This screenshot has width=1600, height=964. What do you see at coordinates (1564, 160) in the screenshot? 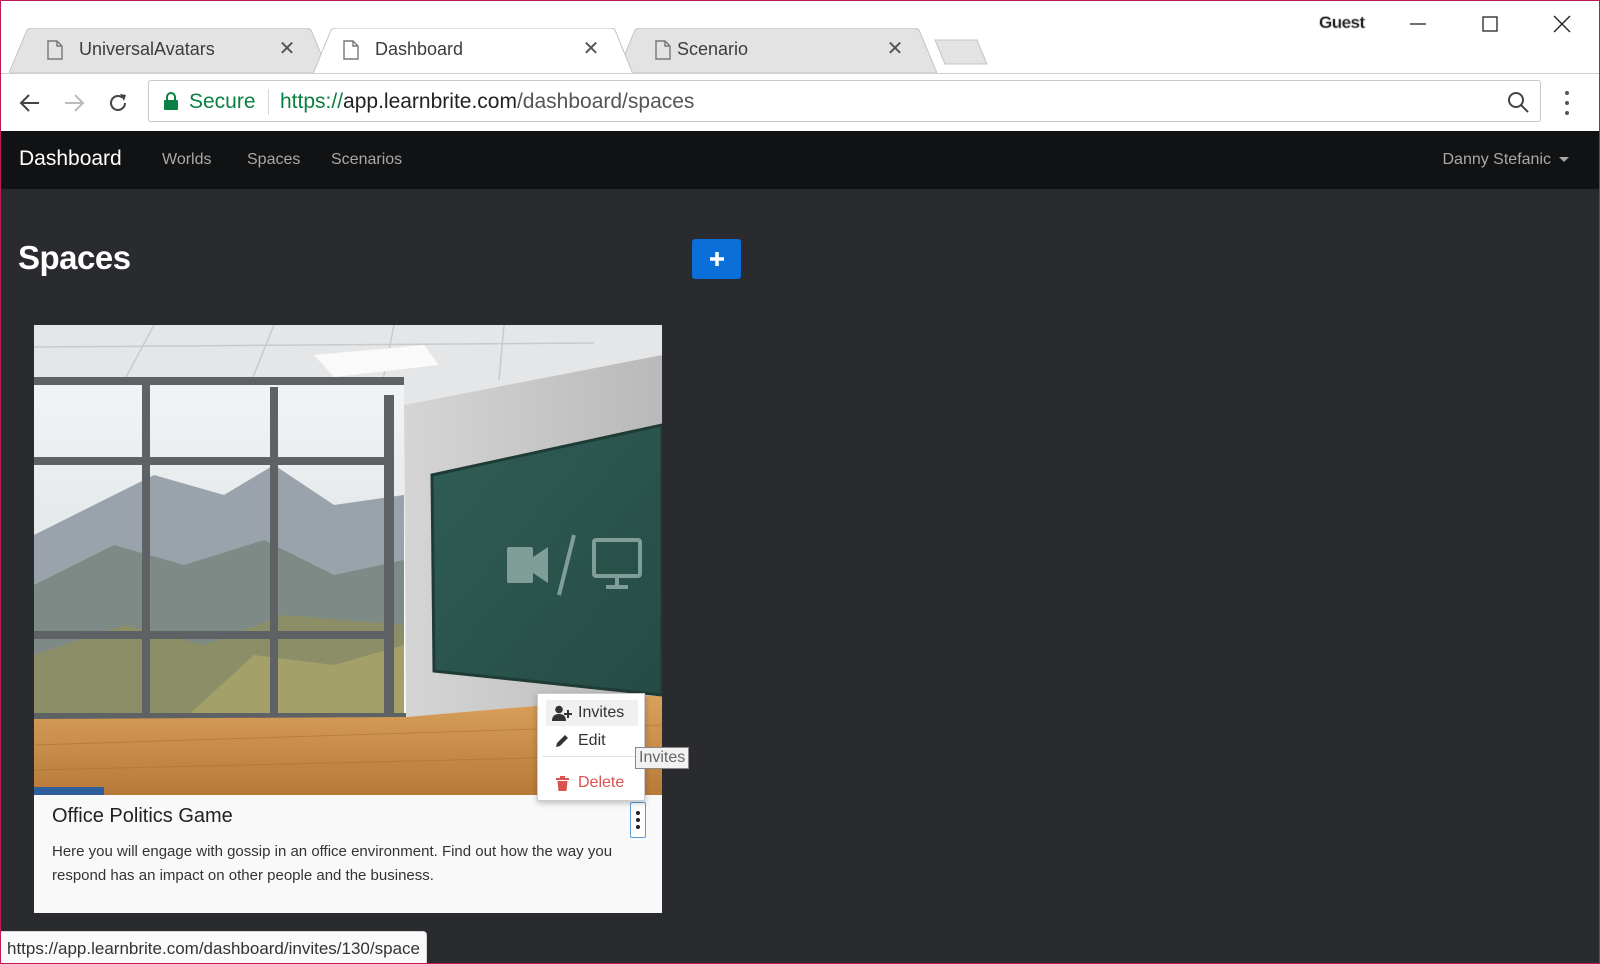
I see `caret-down-icon` at bounding box center [1564, 160].